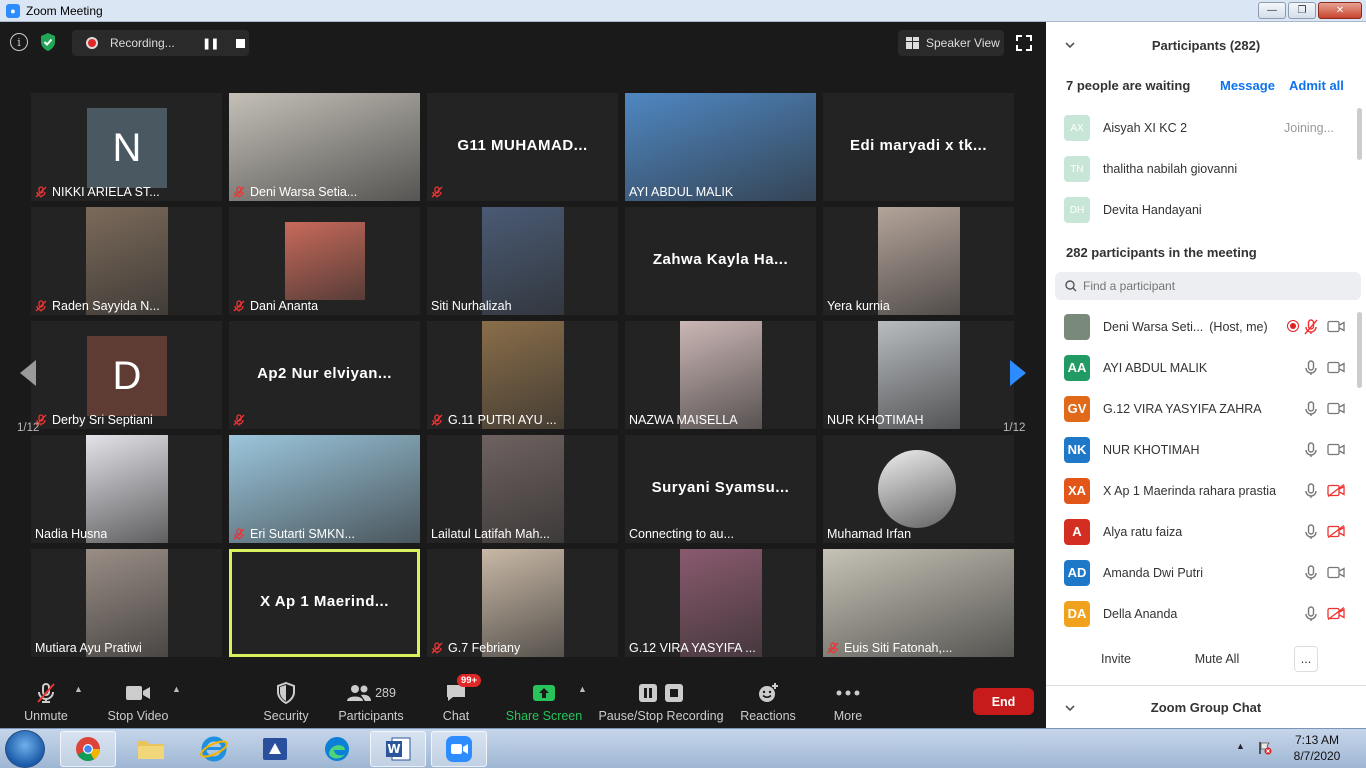 This screenshot has height=768, width=1366. Describe the element at coordinates (1209, 613) in the screenshot. I see `participant-row: DA Della Ananda` at that location.